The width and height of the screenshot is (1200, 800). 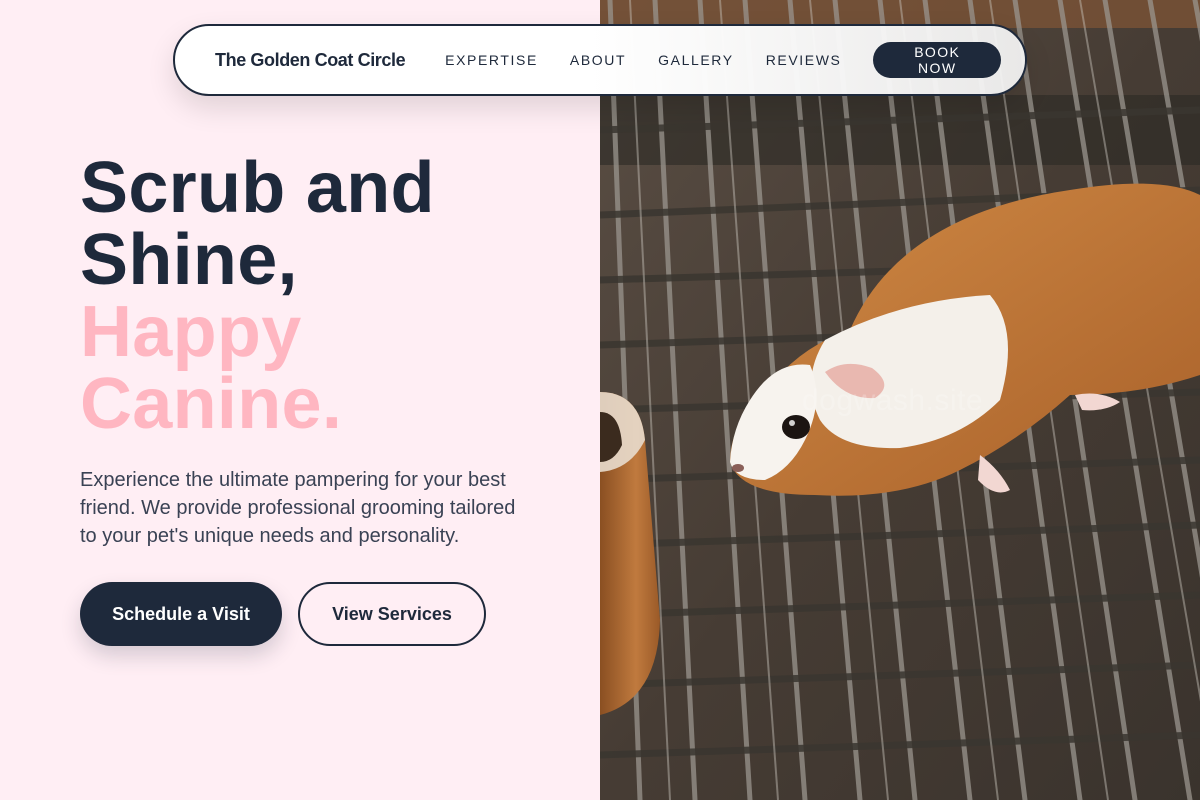 I want to click on headline-accent-line-2: Canine., so click(x=211, y=404).